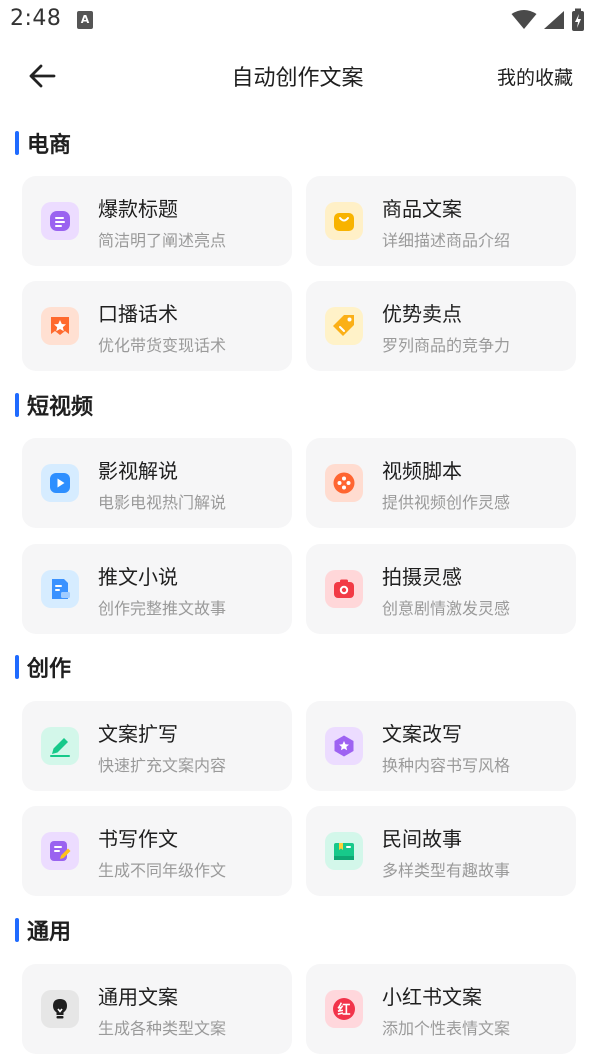 The width and height of the screenshot is (595, 1057). What do you see at coordinates (344, 589) in the screenshot?
I see `camera-icon` at bounding box center [344, 589].